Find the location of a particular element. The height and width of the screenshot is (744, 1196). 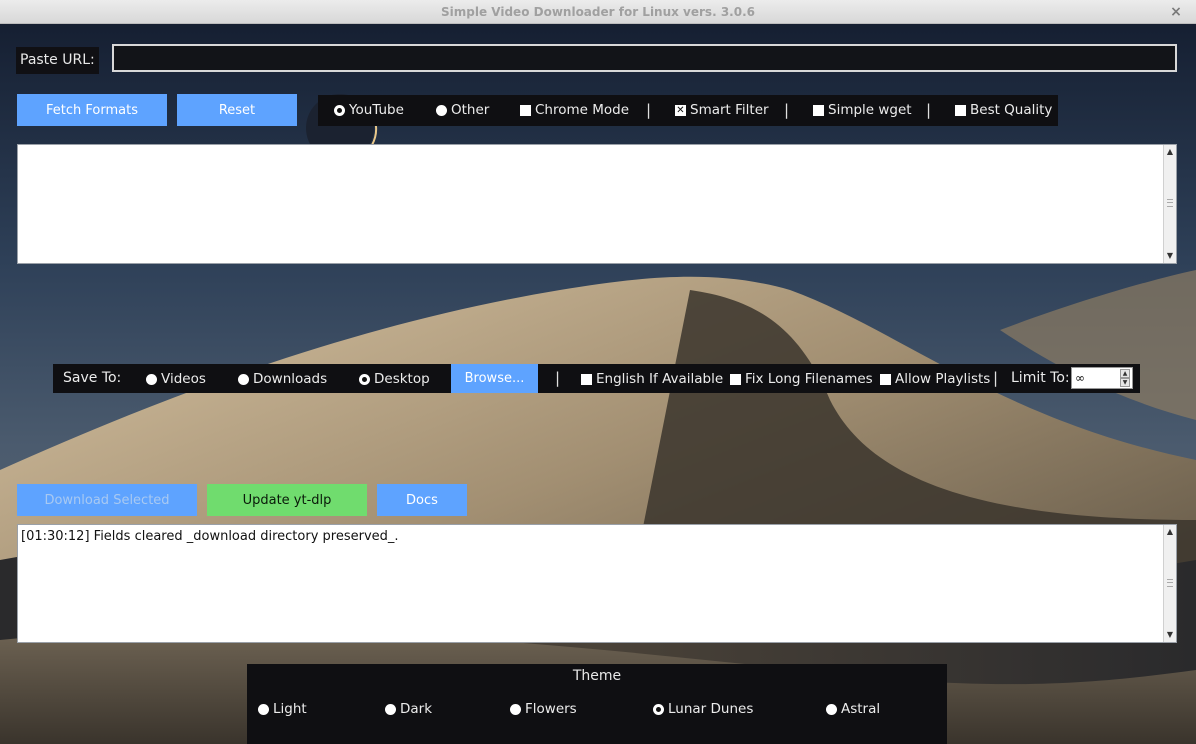

spin-down-icon: ▼ is located at coordinates (1125, 382).